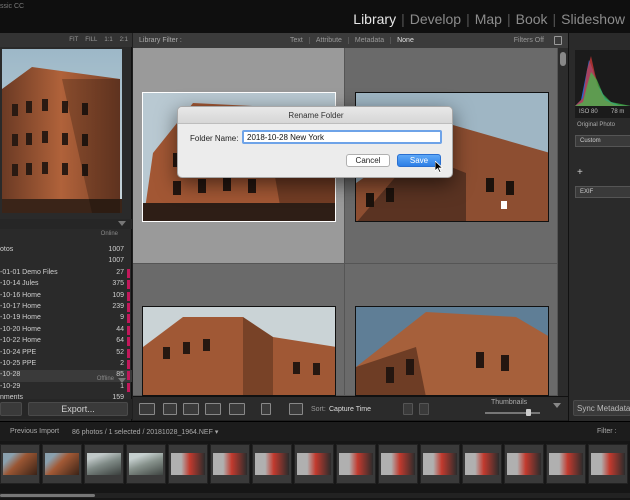 The width and height of the screenshot is (630, 500). I want to click on folder-row: otos 1007, so click(66, 250).